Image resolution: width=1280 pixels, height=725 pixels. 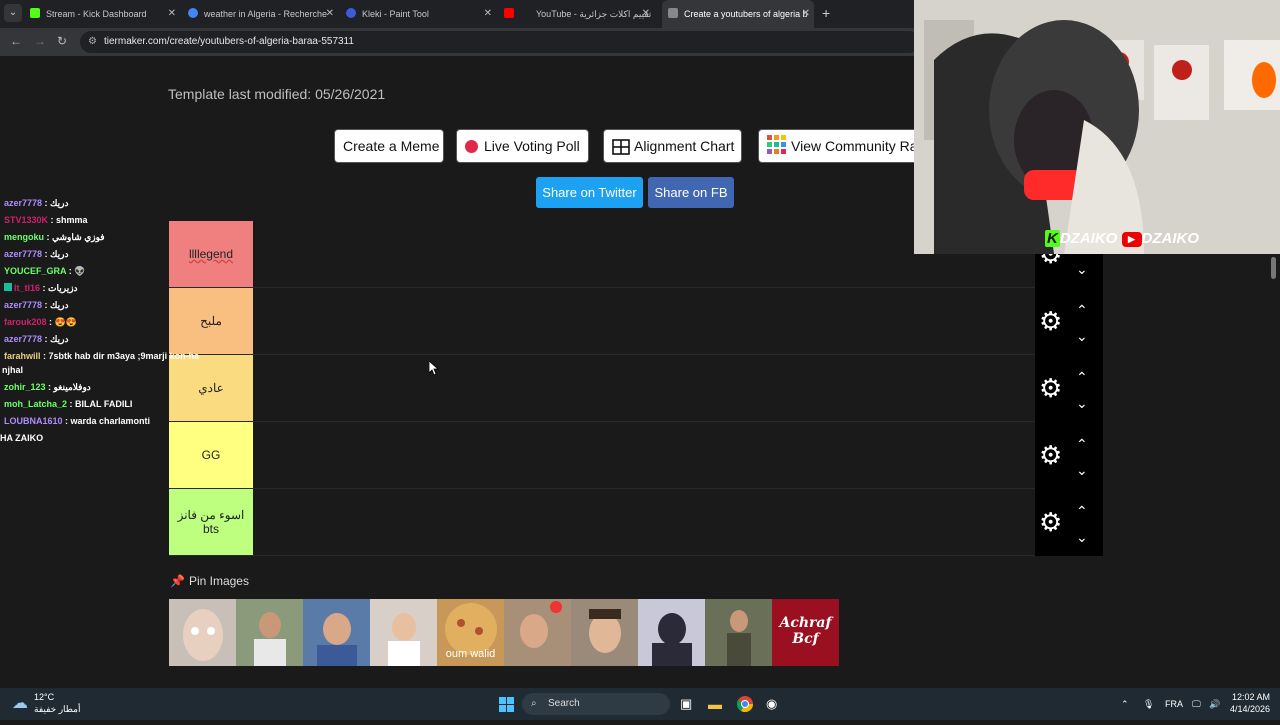 What do you see at coordinates (211, 455) in the screenshot?
I see `tier-label: GG` at bounding box center [211, 455].